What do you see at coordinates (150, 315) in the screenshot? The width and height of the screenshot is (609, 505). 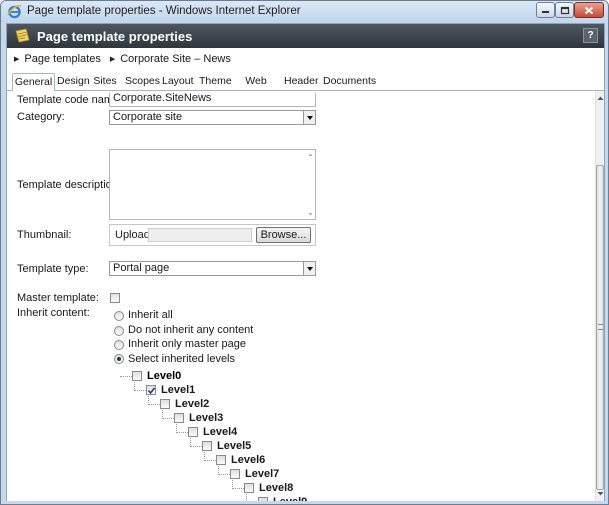 I see `radio-inherit-all-label: Inherit all` at bounding box center [150, 315].